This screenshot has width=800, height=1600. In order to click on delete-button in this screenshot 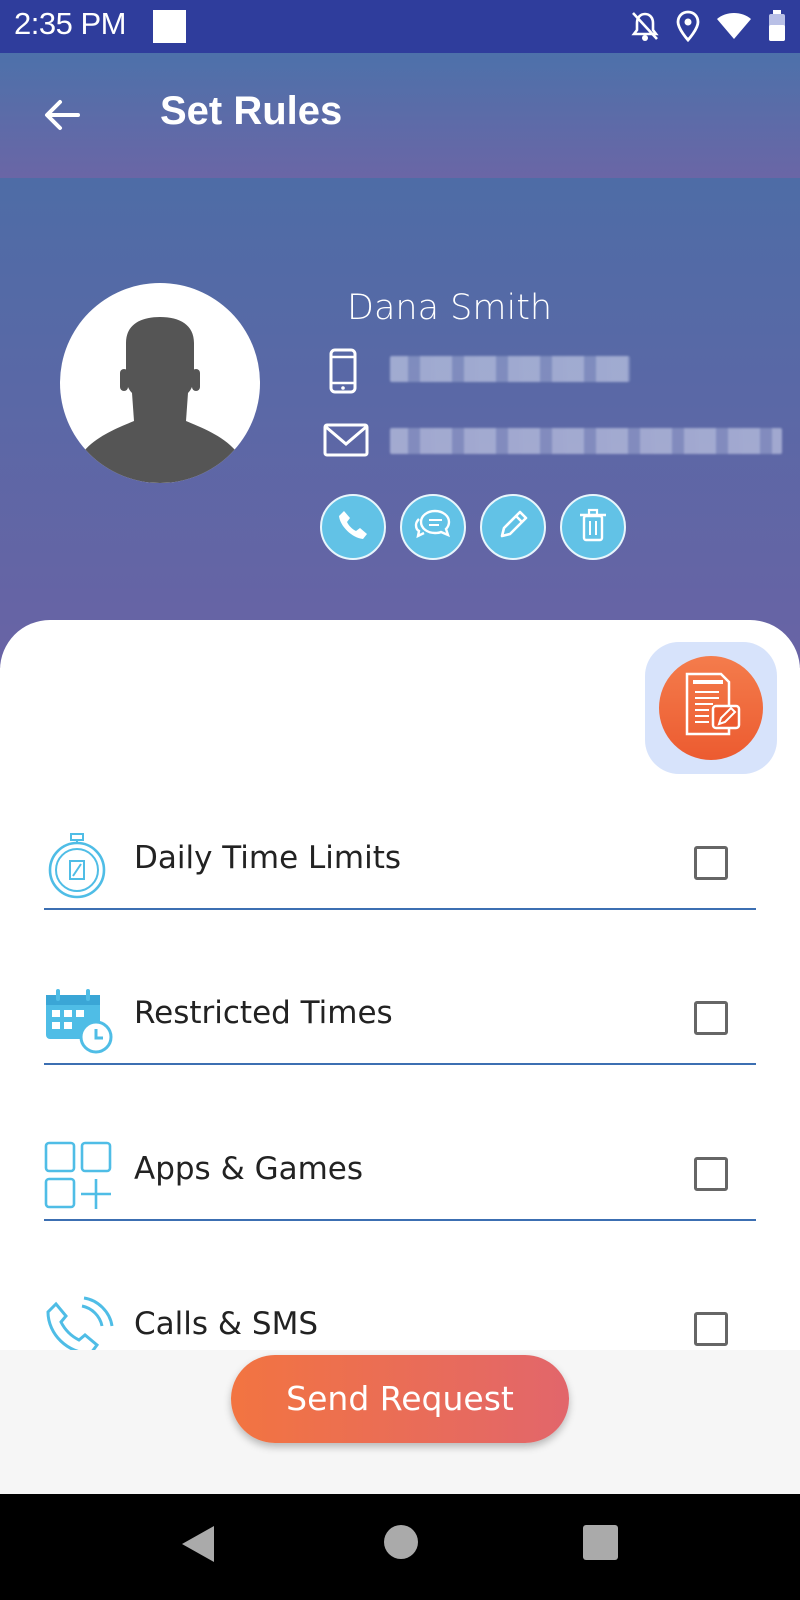, I will do `click(593, 527)`.